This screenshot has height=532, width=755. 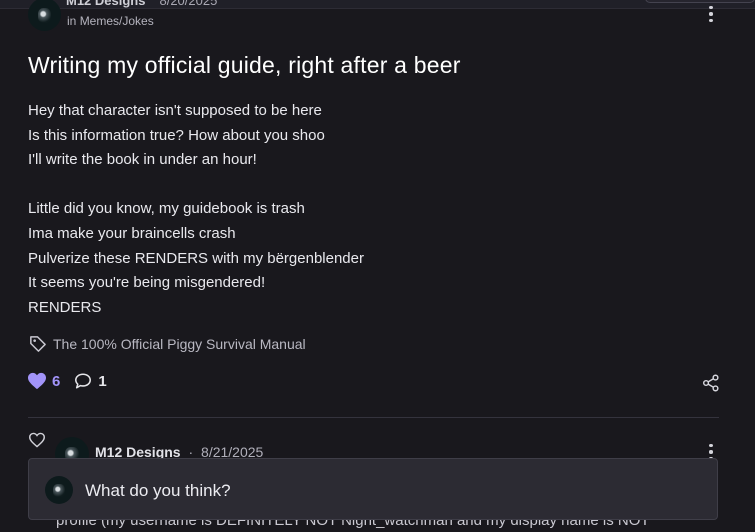 What do you see at coordinates (132, 233) in the screenshot?
I see `body-line: Ima make your braincells crash` at bounding box center [132, 233].